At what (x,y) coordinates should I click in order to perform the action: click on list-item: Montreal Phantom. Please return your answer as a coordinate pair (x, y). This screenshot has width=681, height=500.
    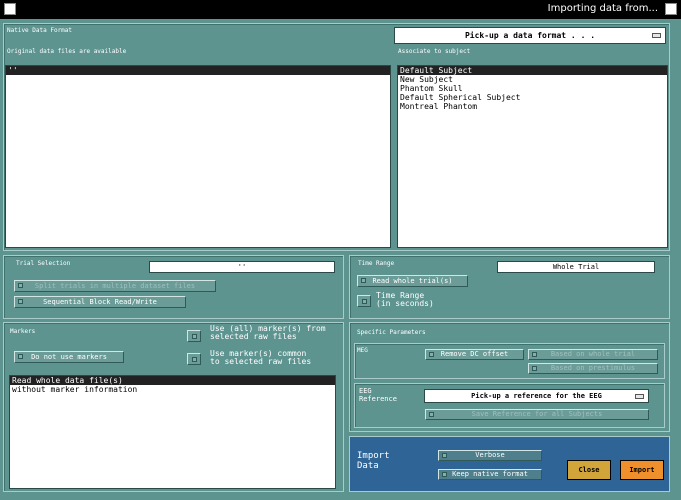
    Looking at the image, I should click on (532, 106).